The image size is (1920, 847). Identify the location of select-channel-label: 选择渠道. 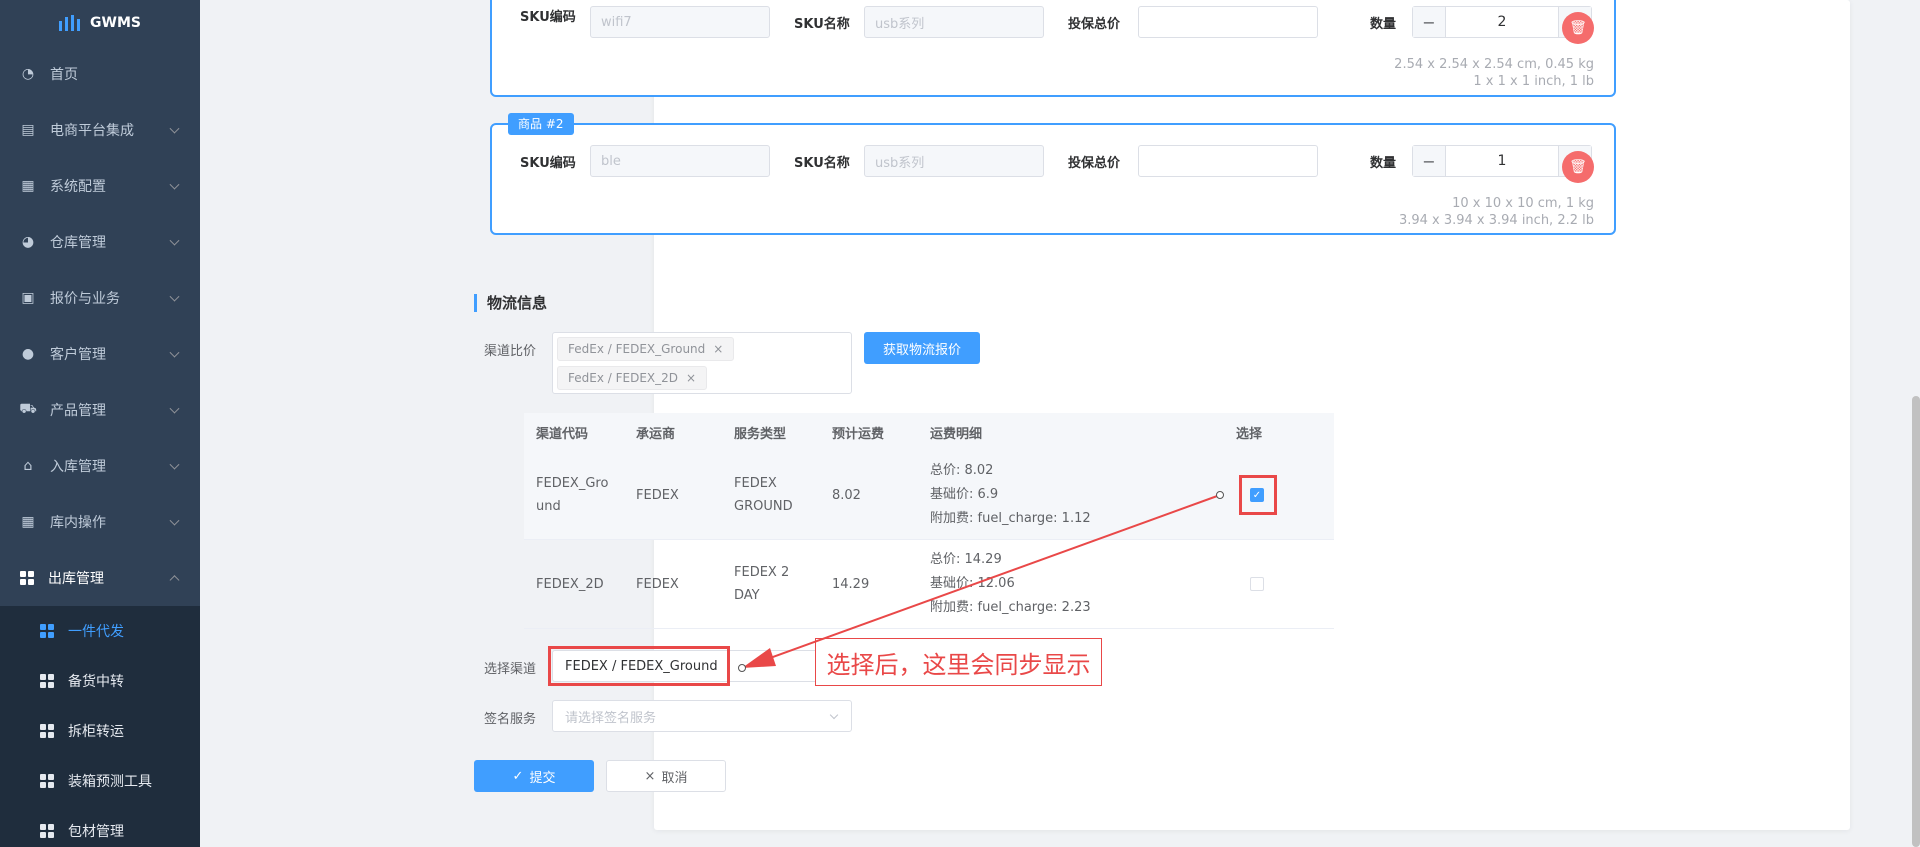
(510, 669).